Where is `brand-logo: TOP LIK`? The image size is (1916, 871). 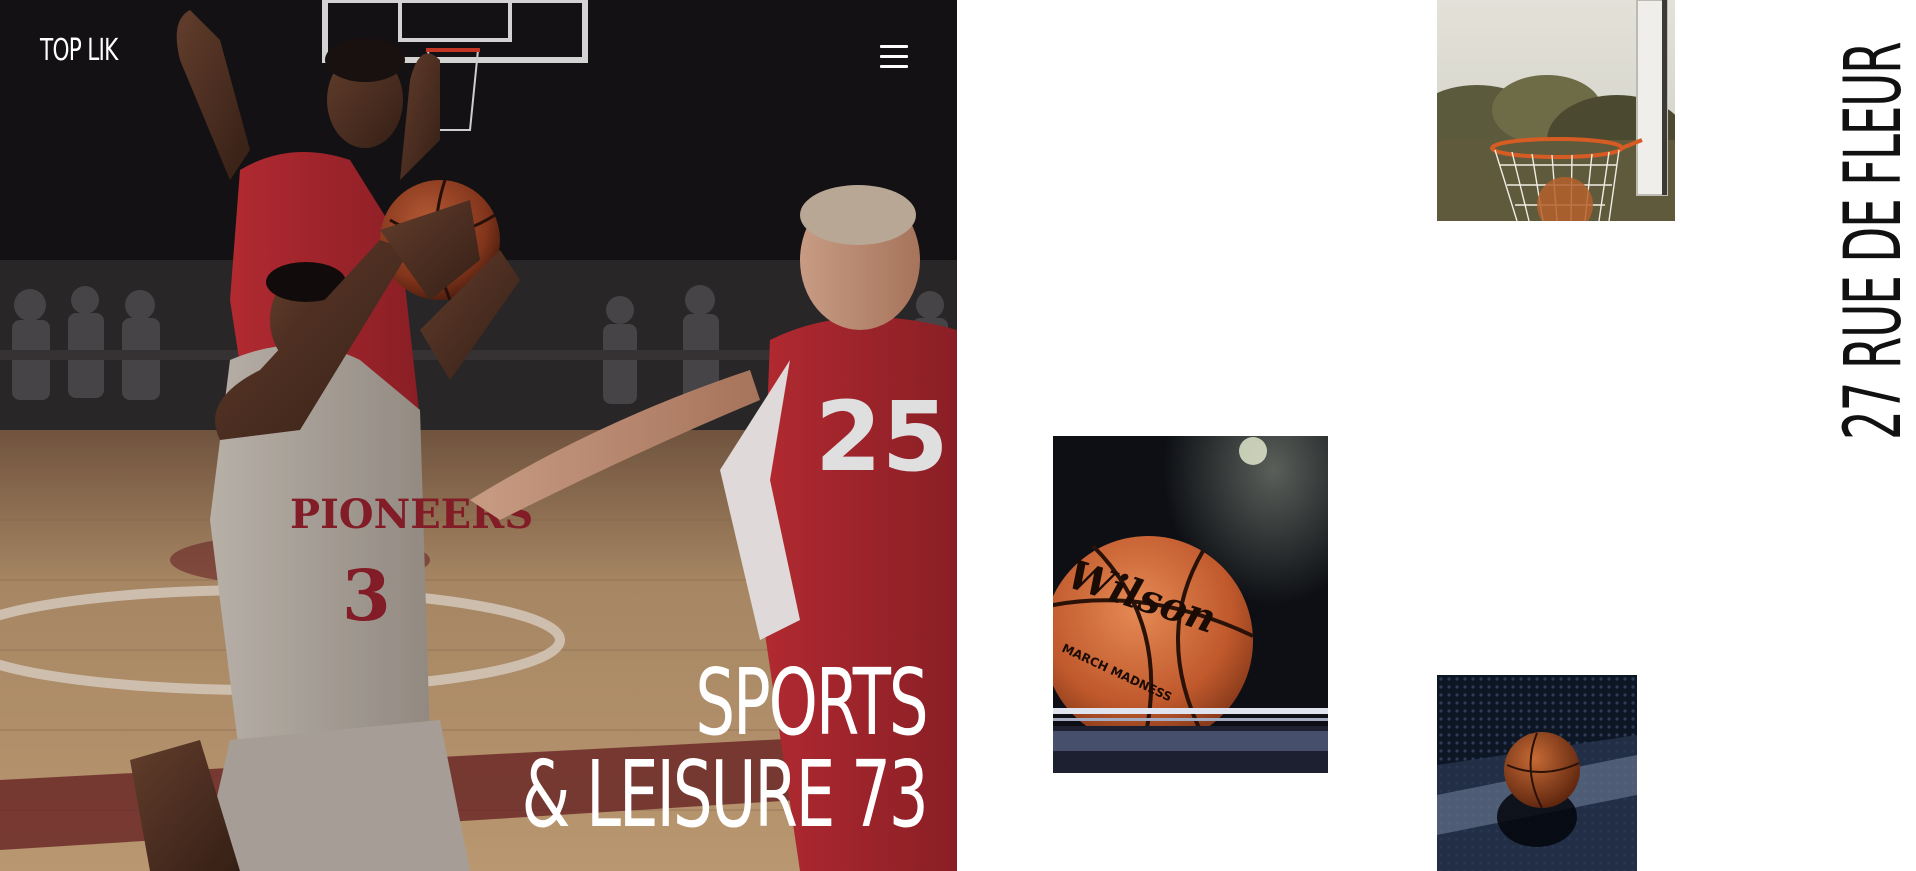
brand-logo: TOP LIK is located at coordinates (79, 51).